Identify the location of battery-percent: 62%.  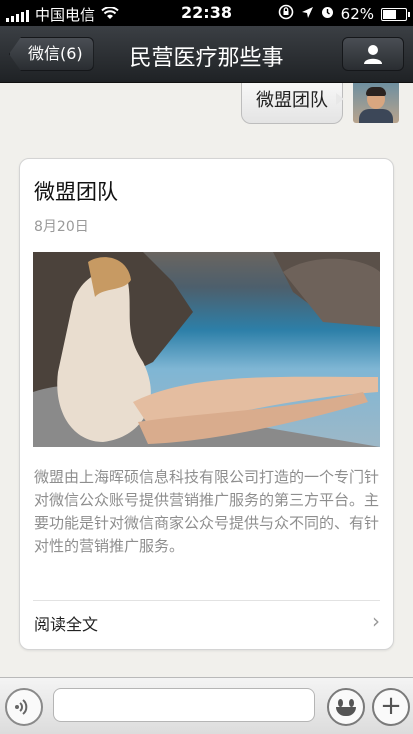
(357, 14).